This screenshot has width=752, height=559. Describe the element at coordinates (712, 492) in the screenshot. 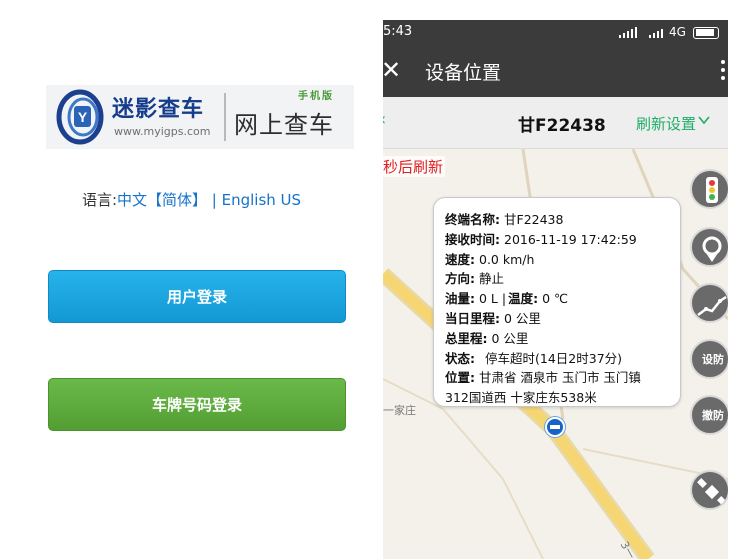

I see `satellite-icon` at that location.